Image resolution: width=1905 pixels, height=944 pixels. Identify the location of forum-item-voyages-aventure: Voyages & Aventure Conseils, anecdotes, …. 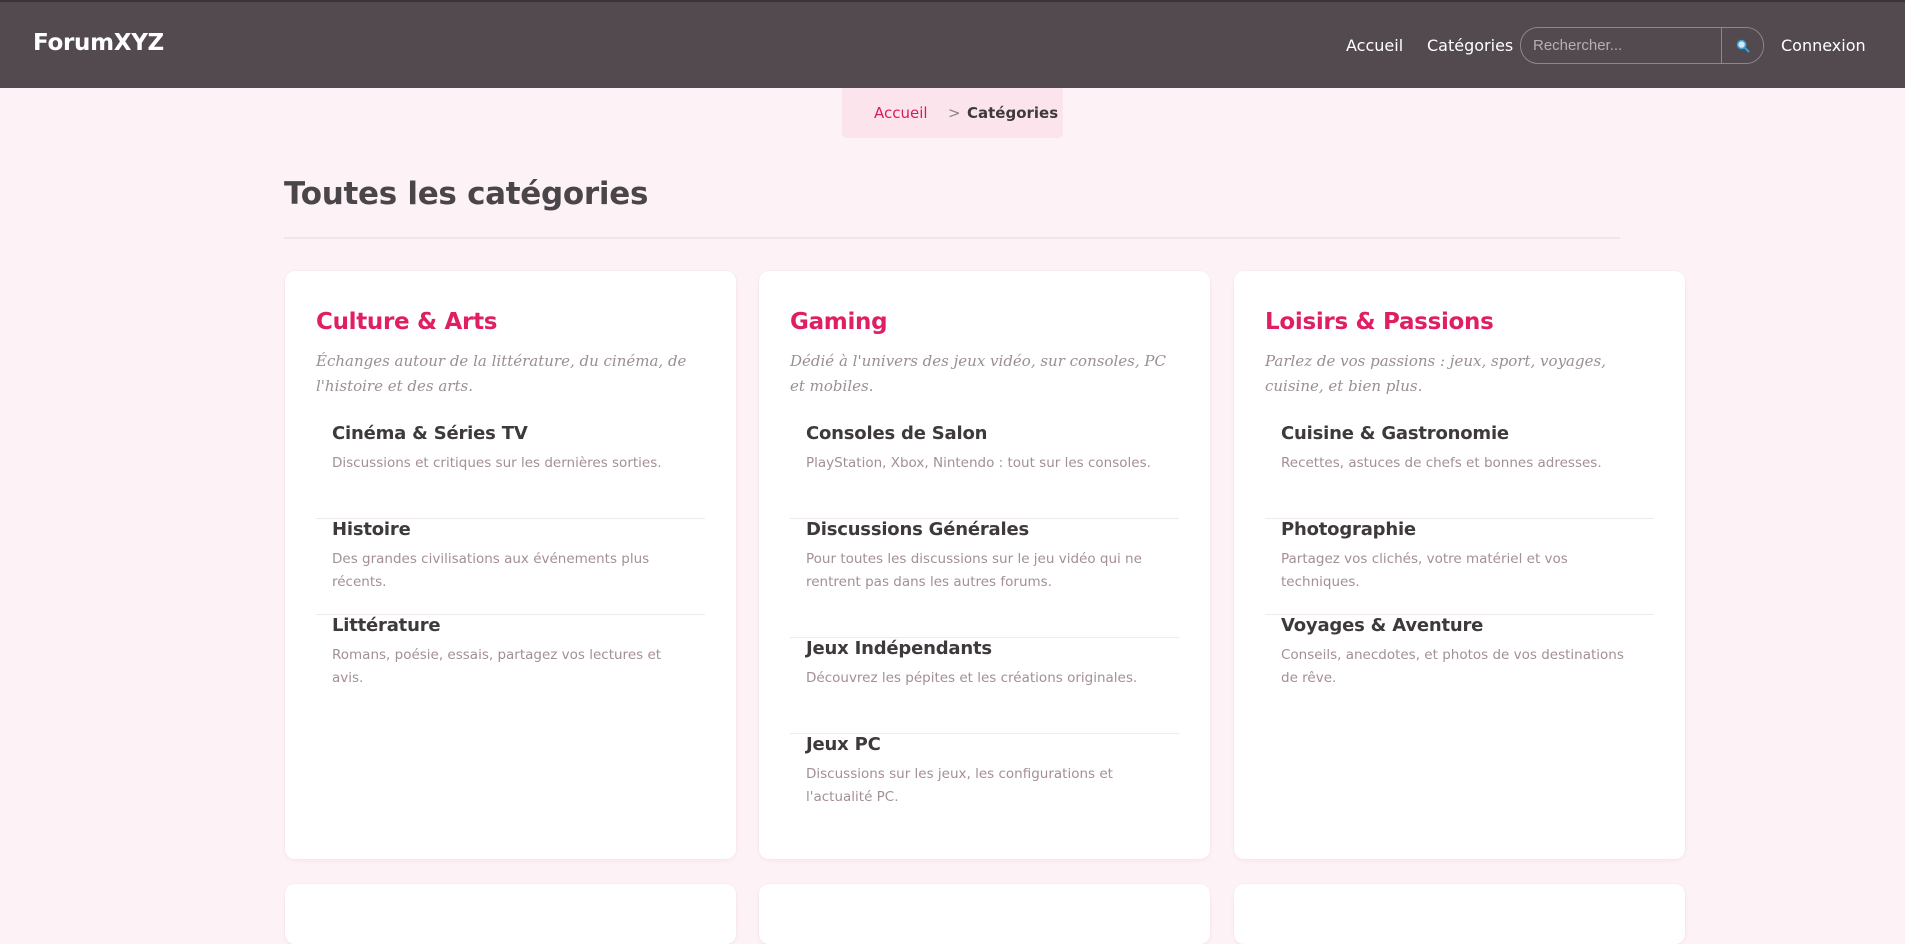
(1459, 674).